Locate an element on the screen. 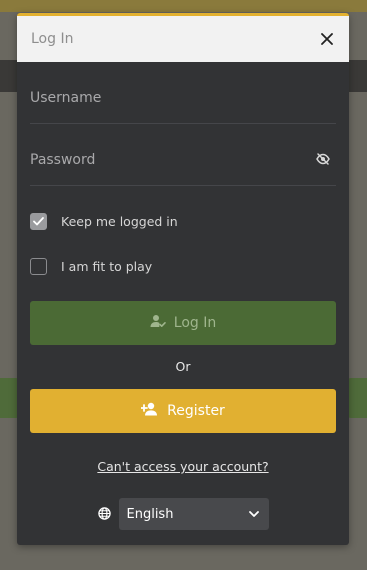 The height and width of the screenshot is (570, 367). language-selected-value: English is located at coordinates (150, 514).